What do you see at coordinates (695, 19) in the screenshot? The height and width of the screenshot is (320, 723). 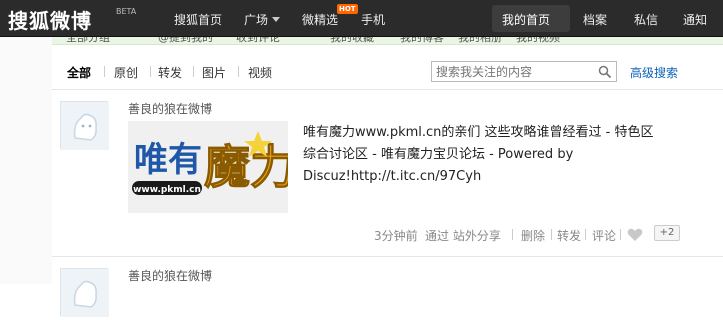 I see `nav-notifications: 通知` at bounding box center [695, 19].